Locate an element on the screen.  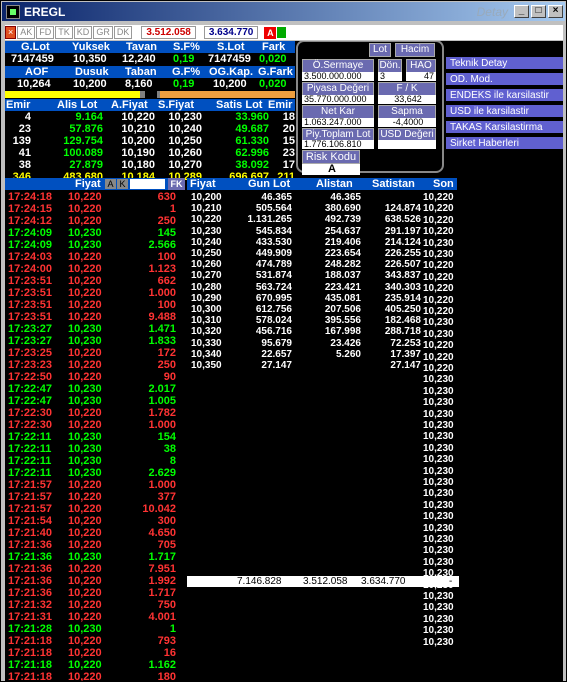
trades-k-button: K is located at coordinates (122, 184).